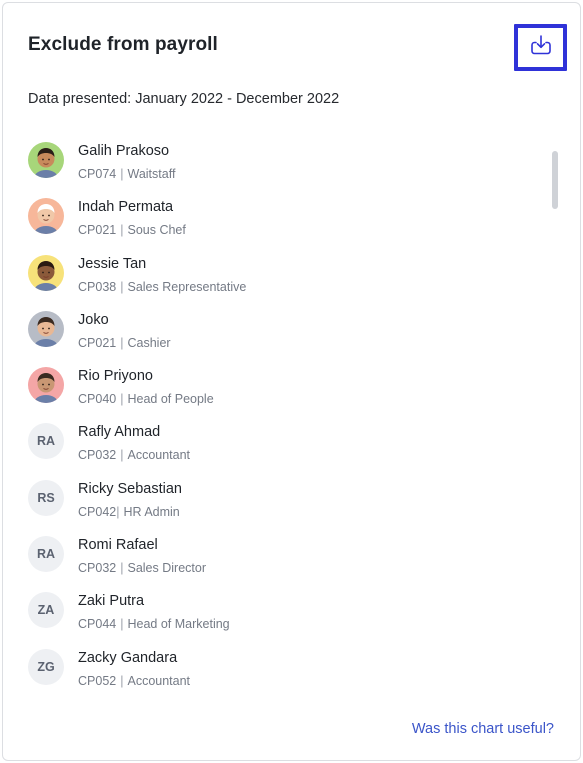 The height and width of the screenshot is (763, 583). Describe the element at coordinates (46, 666) in the screenshot. I see `avatar: ZG` at that location.